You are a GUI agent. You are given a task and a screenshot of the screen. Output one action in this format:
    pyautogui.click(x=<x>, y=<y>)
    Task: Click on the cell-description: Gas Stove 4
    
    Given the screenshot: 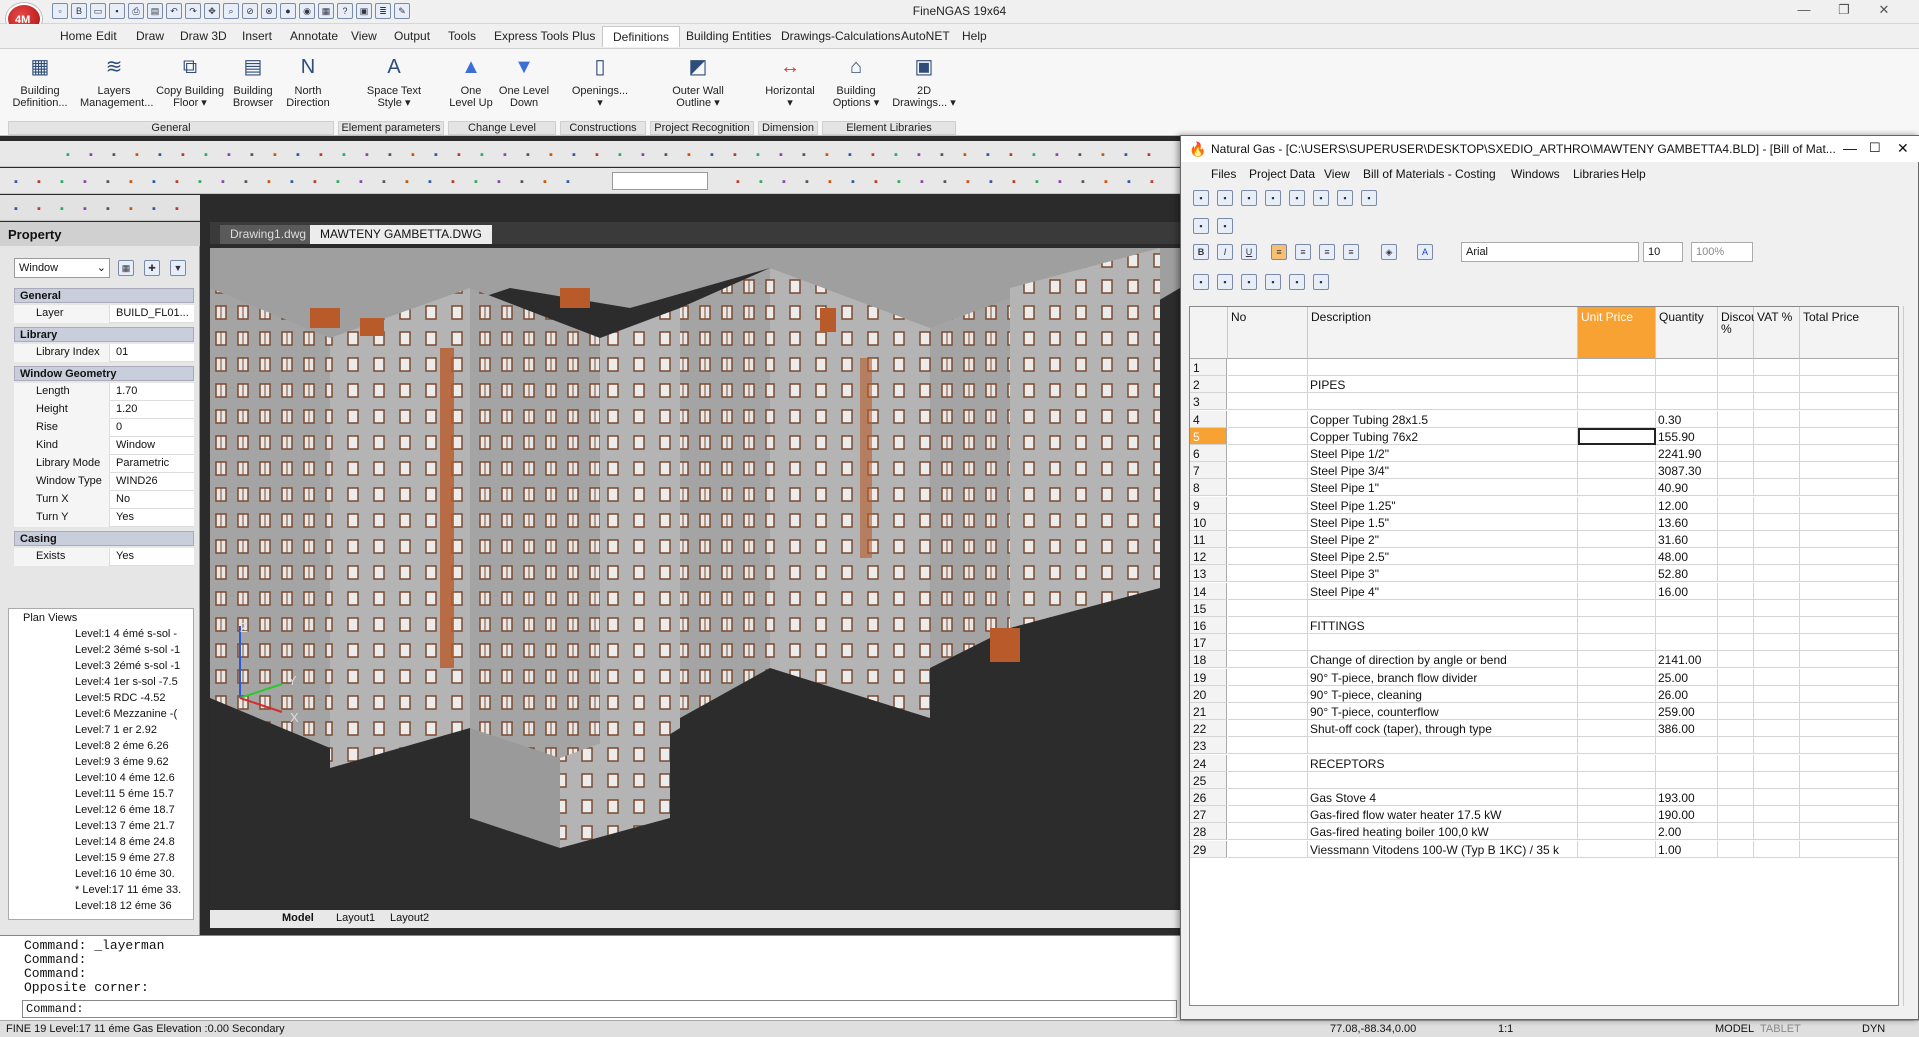 What is the action you would take?
    pyautogui.click(x=1443, y=797)
    